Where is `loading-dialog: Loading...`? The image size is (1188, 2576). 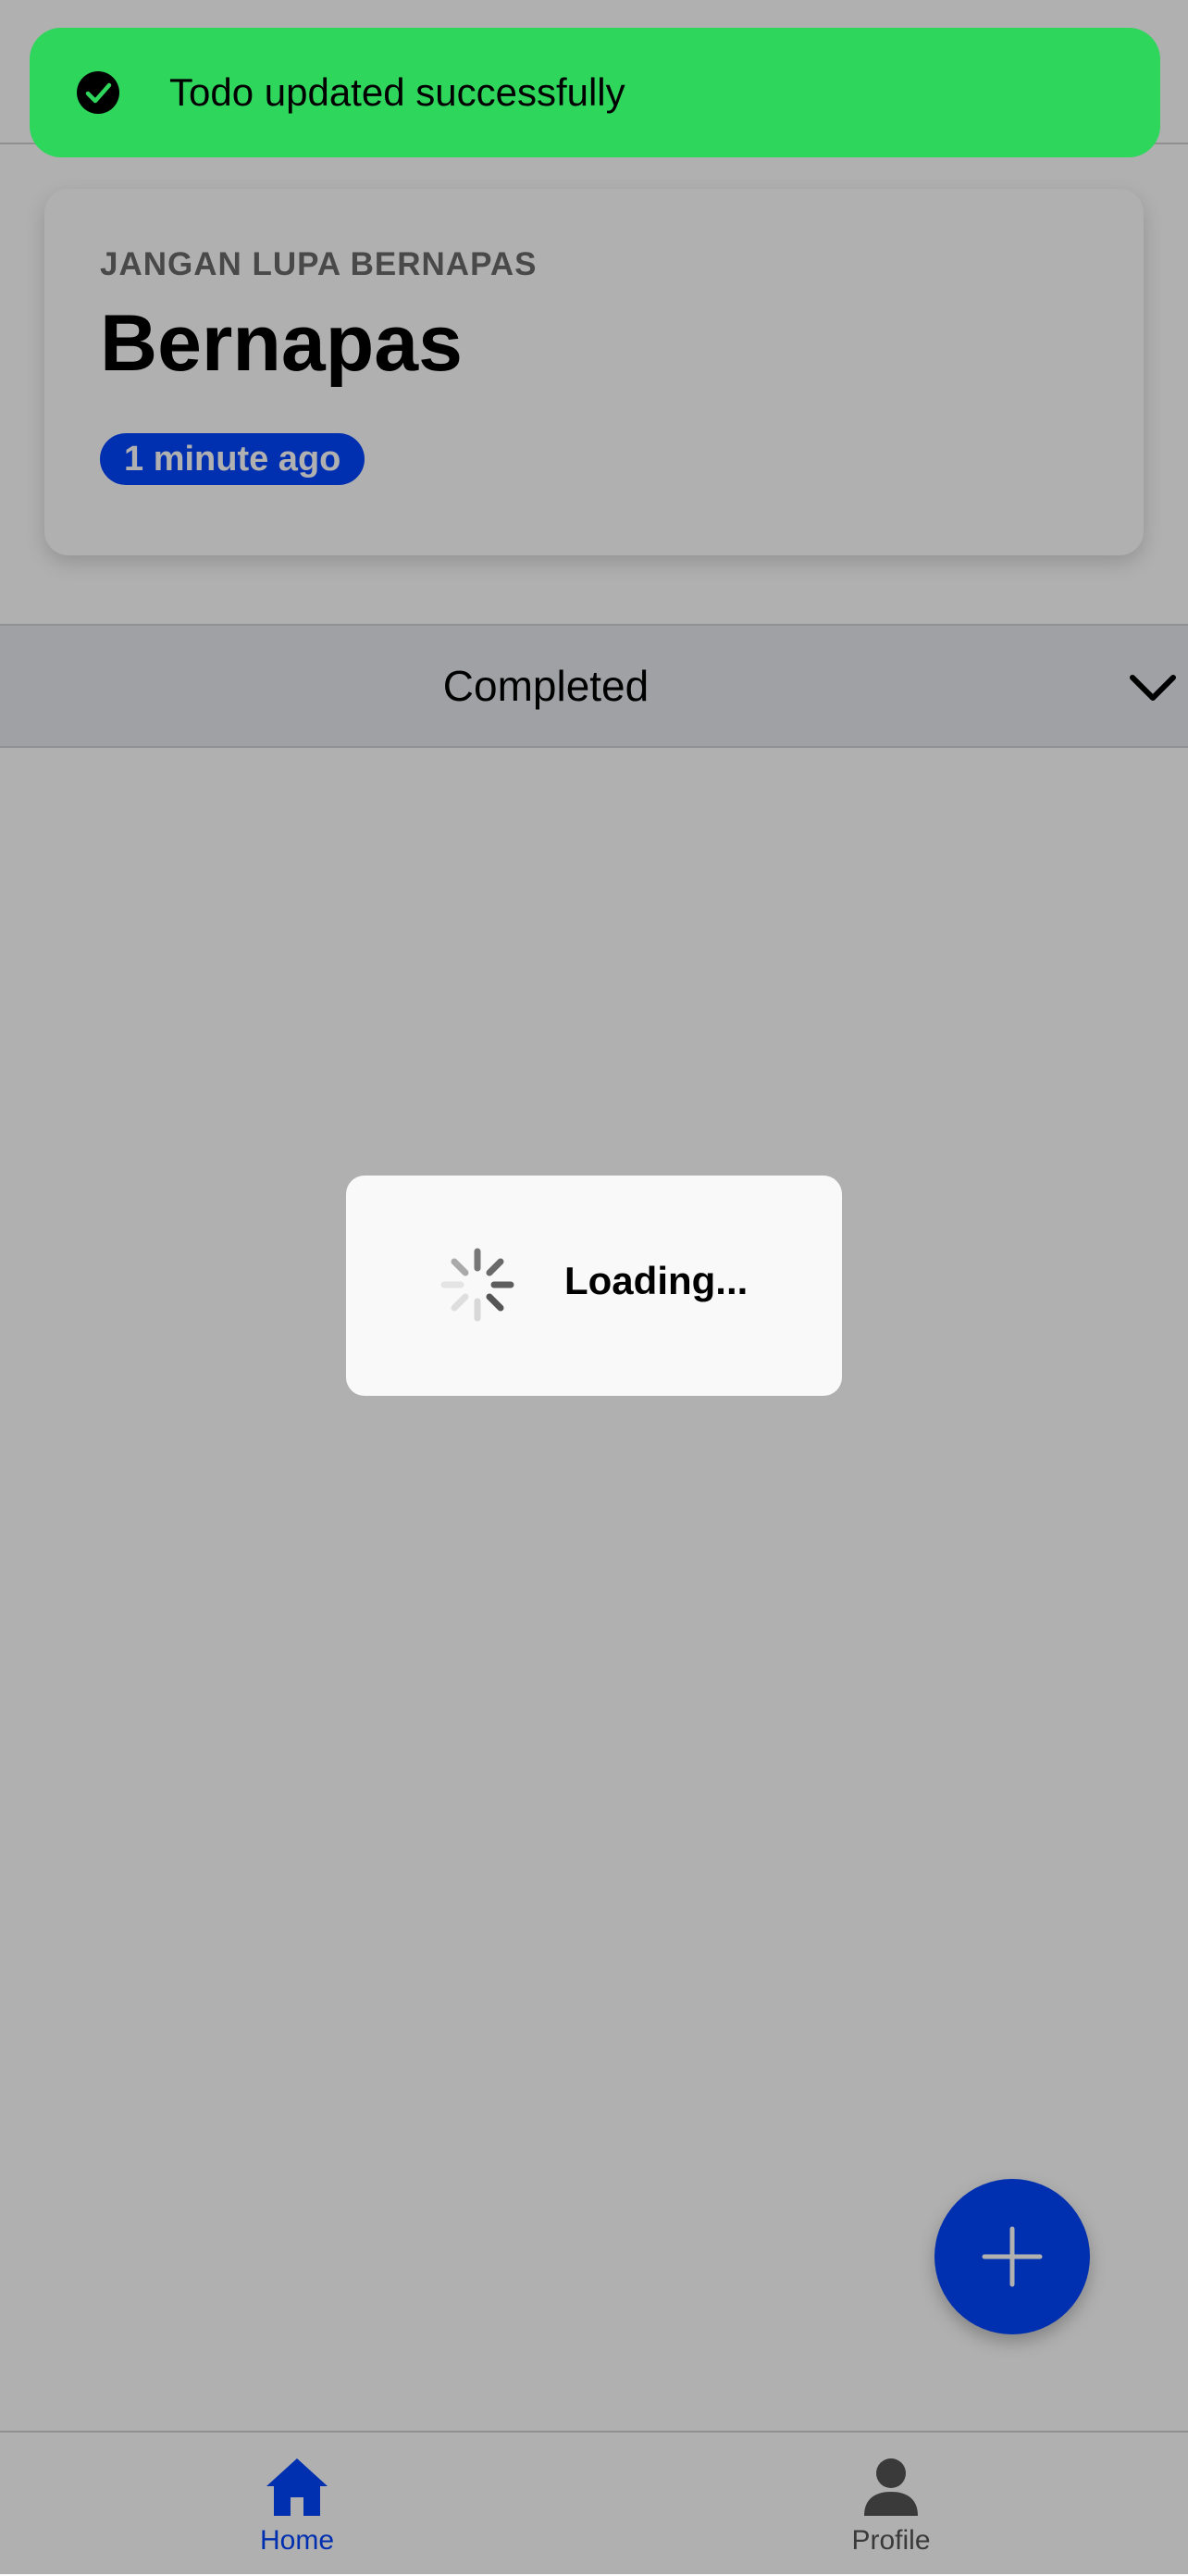
loading-dialog: Loading... is located at coordinates (594, 1286).